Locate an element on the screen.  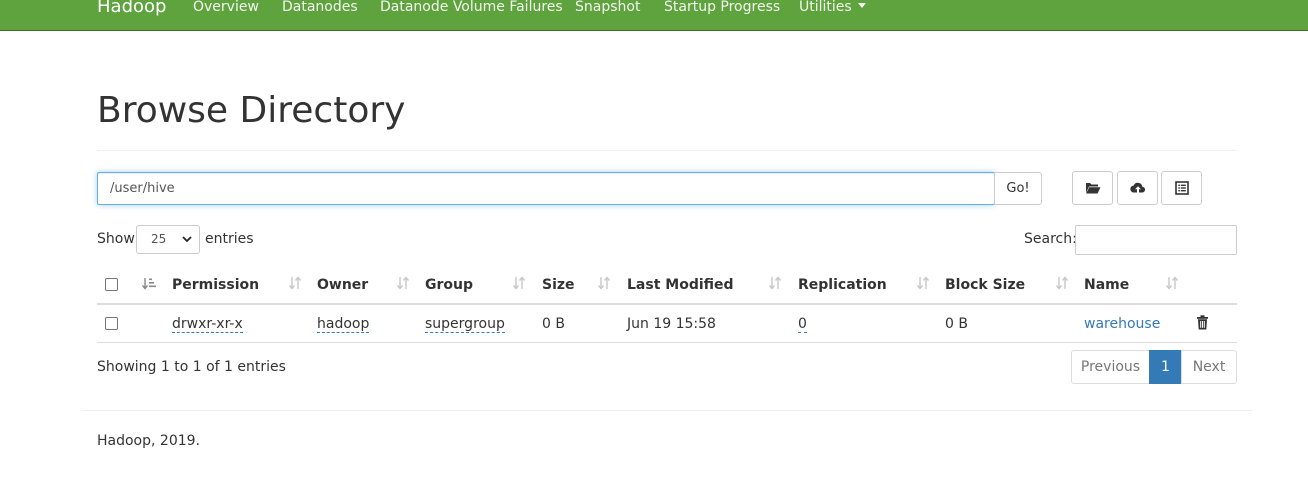
column-header-name: Name is located at coordinates (1106, 285).